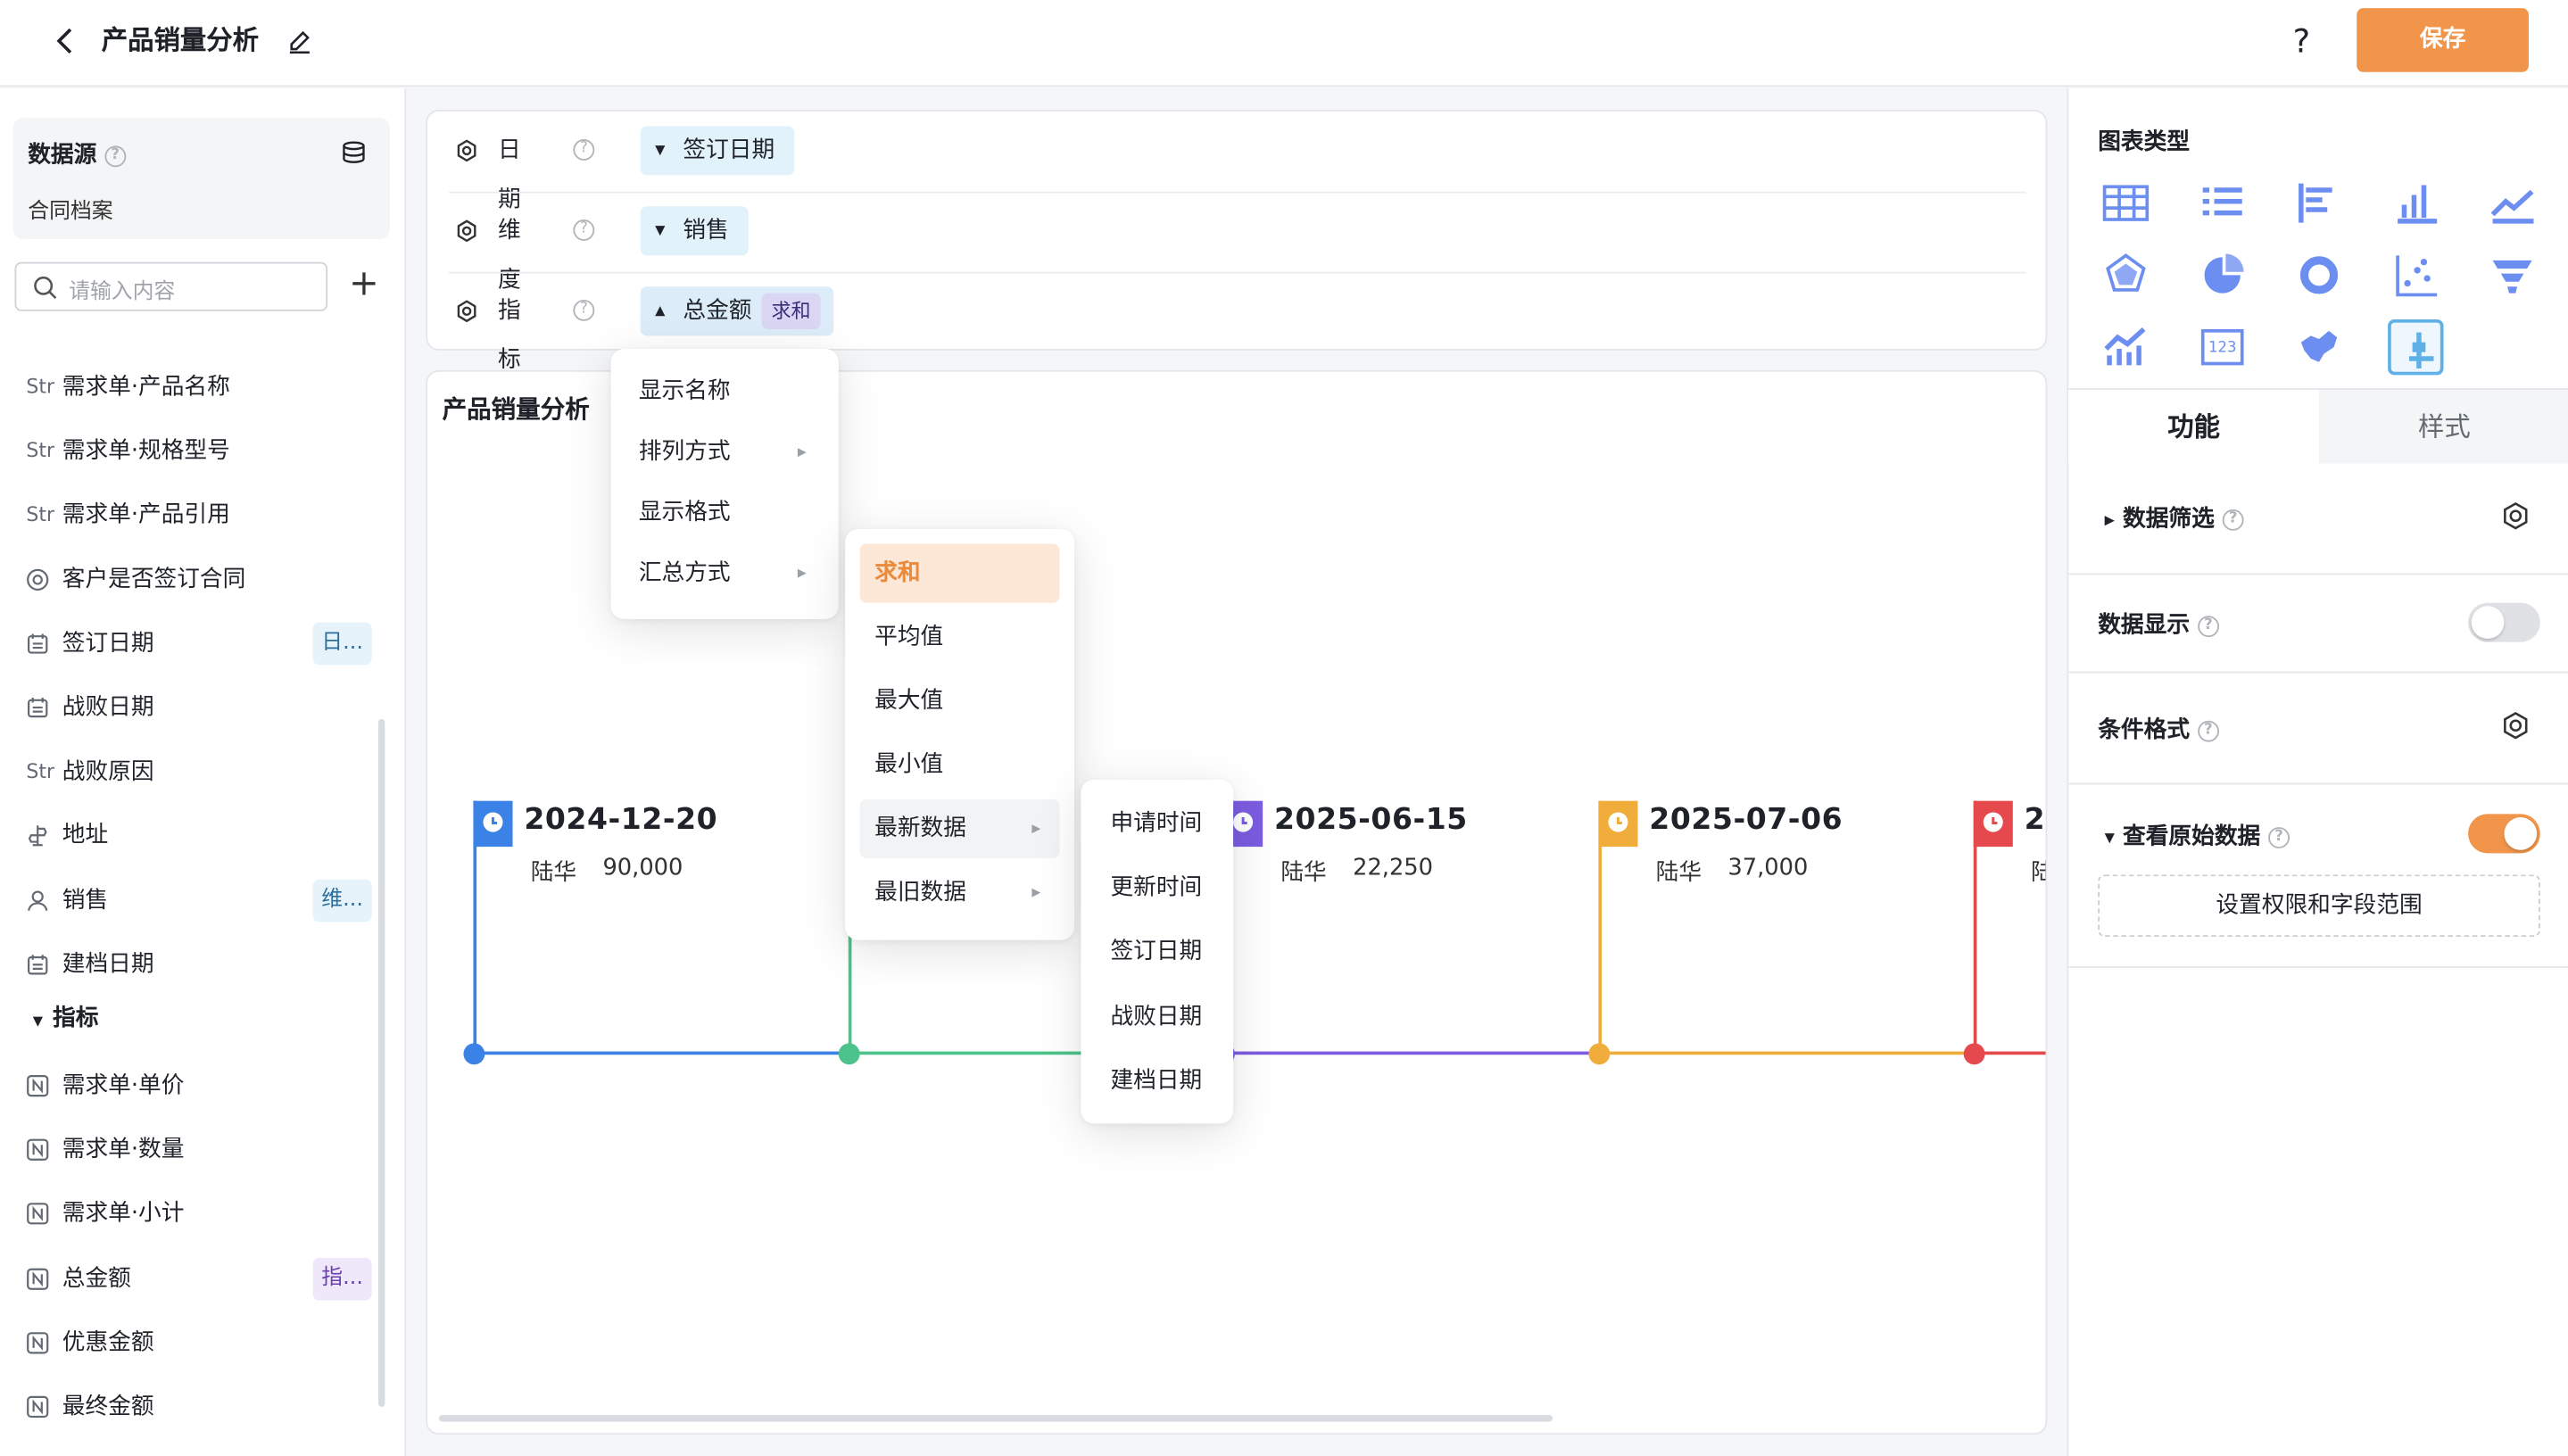 The image size is (2568, 1456). What do you see at coordinates (1678, 873) in the screenshot?
I see `timeline-name: 陆华` at bounding box center [1678, 873].